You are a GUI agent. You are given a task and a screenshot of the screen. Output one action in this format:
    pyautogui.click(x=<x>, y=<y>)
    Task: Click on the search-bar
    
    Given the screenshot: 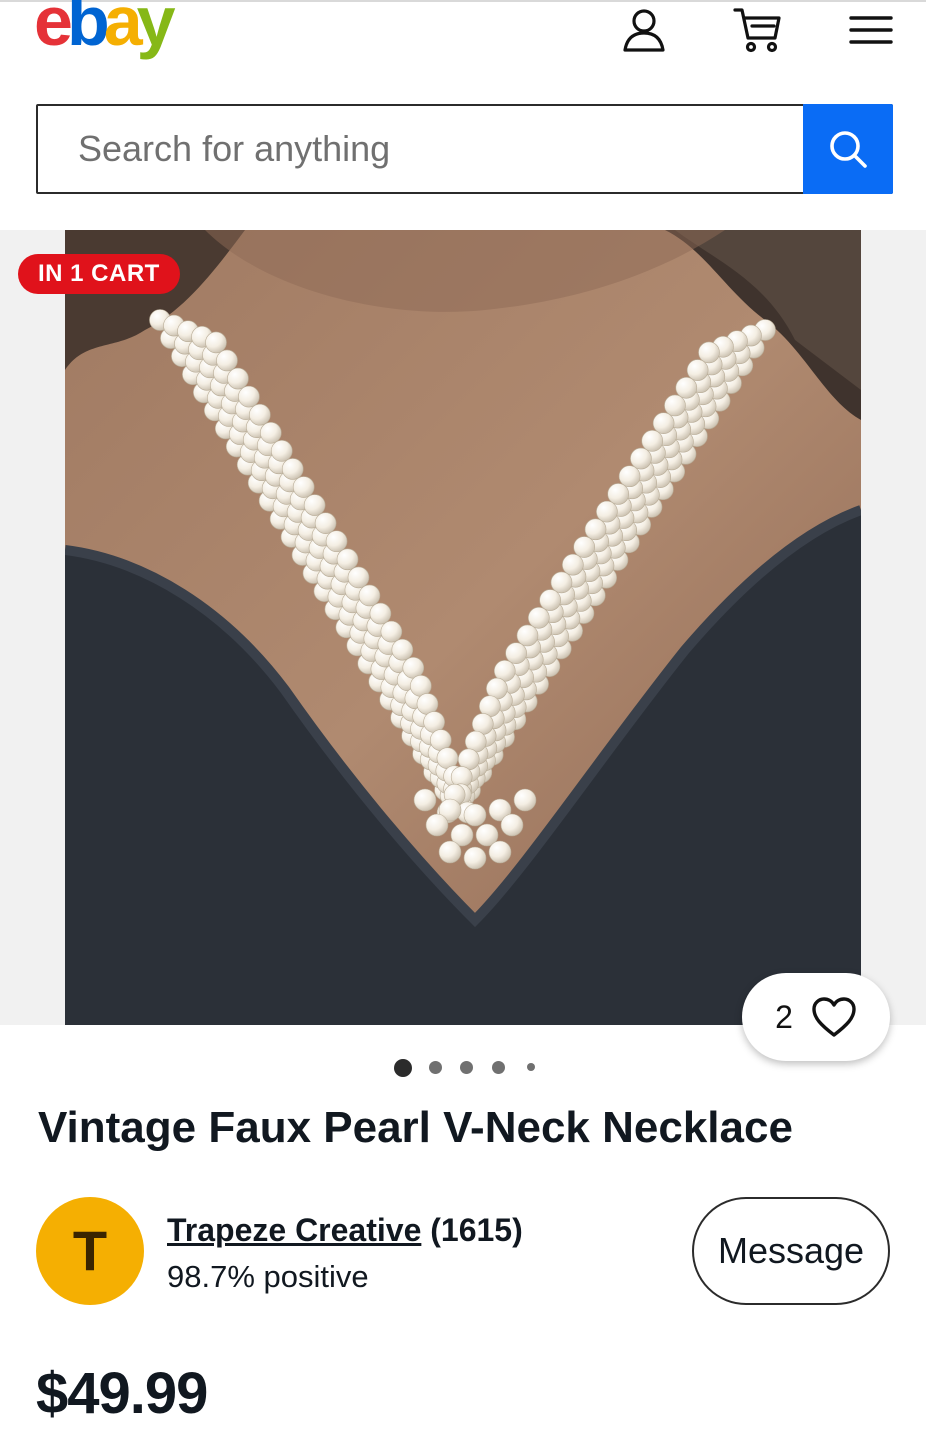 What is the action you would take?
    pyautogui.click(x=464, y=149)
    